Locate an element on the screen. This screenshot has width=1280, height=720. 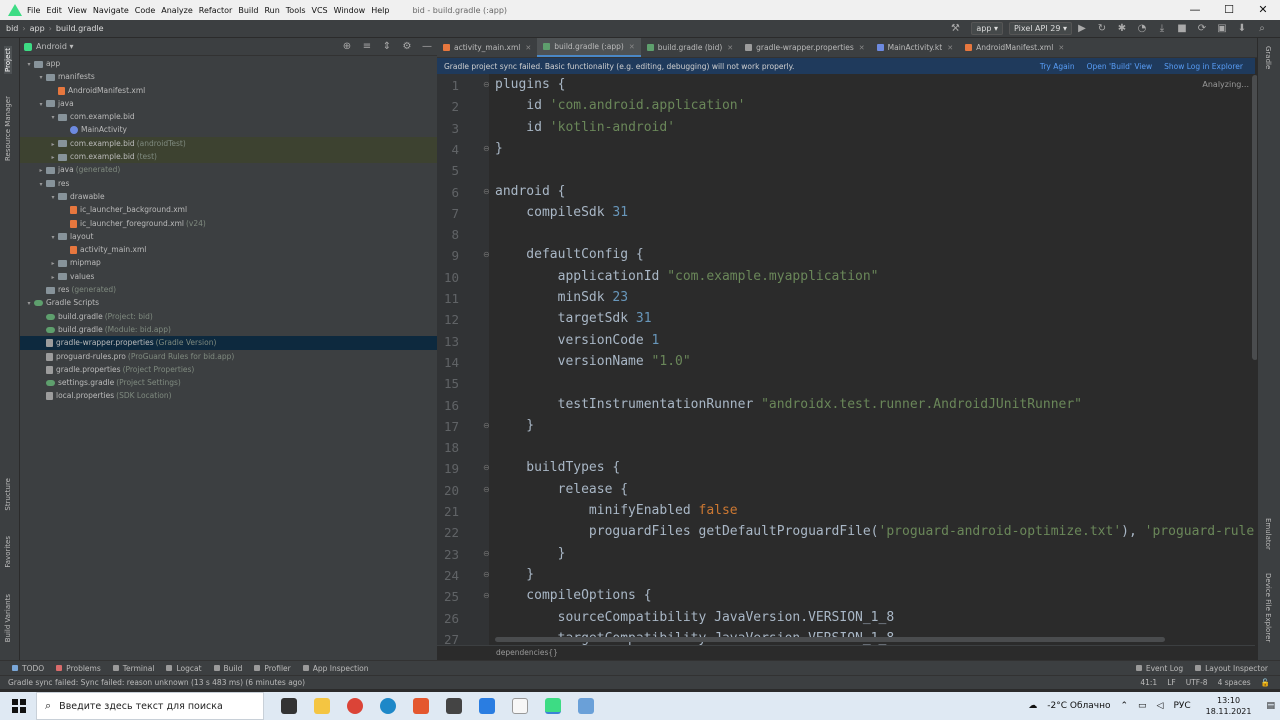
expand-all-icon: ≡ is located at coordinates (367, 46).